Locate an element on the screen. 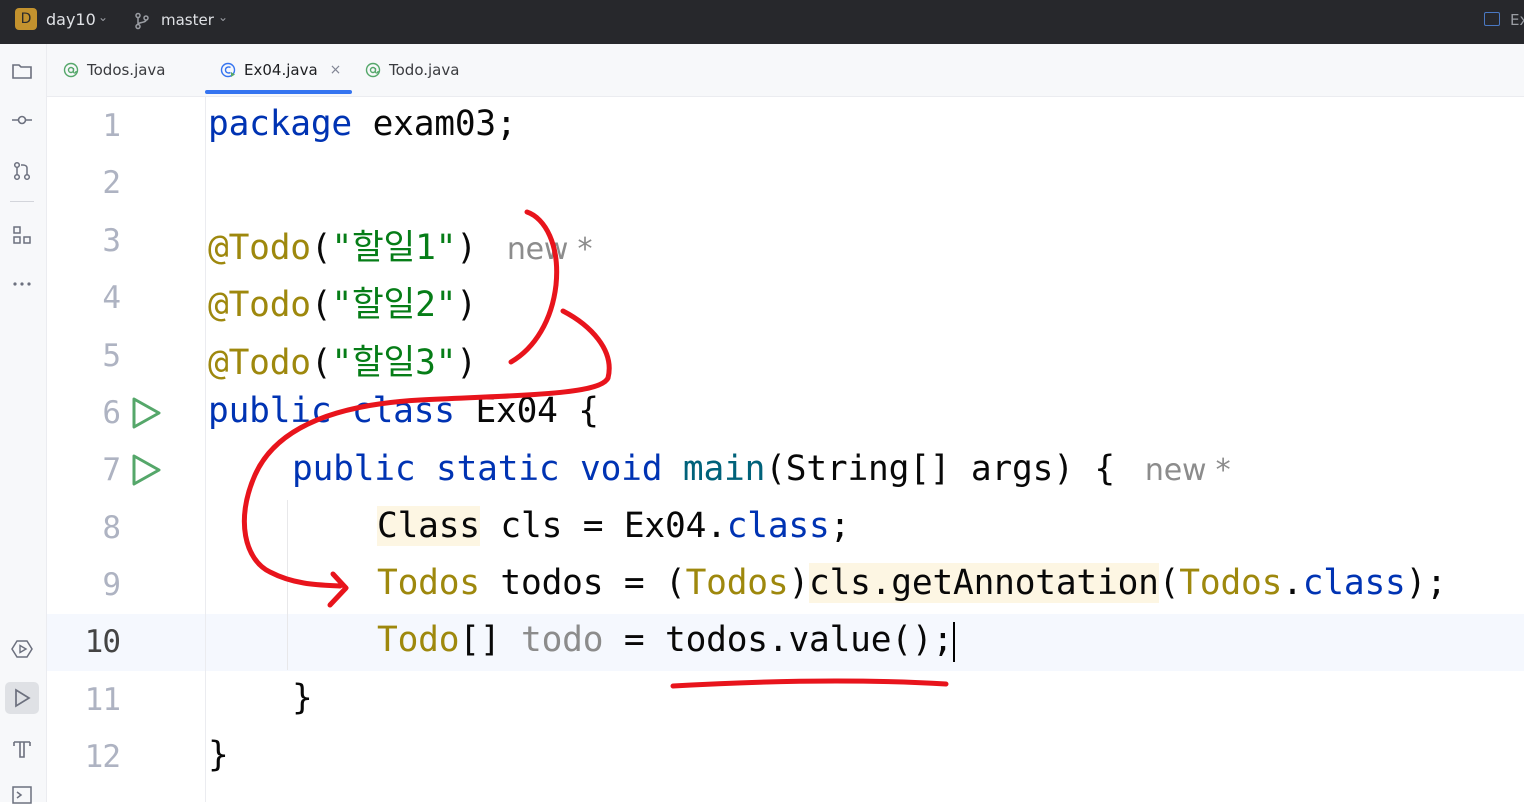  line-number: 8 is located at coordinates (85, 528).